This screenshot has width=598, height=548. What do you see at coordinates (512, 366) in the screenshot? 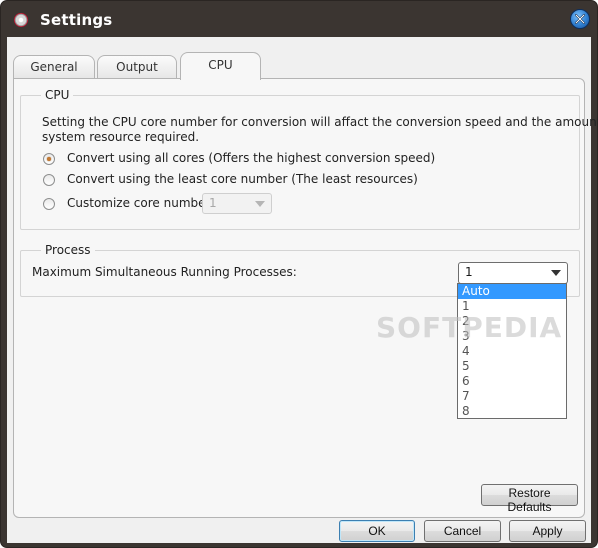
I see `dropdown-option: 5` at bounding box center [512, 366].